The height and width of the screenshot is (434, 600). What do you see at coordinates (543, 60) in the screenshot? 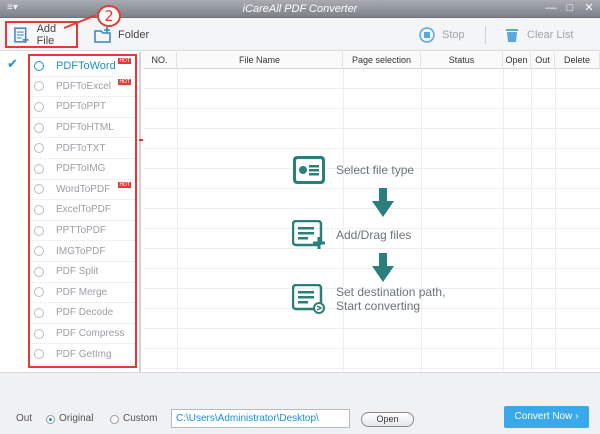
I see `column-header-out: Out` at bounding box center [543, 60].